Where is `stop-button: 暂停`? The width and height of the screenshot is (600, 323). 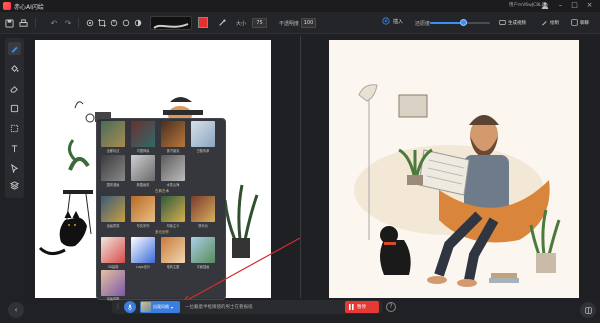
stop-button: 暂停 is located at coordinates (362, 307).